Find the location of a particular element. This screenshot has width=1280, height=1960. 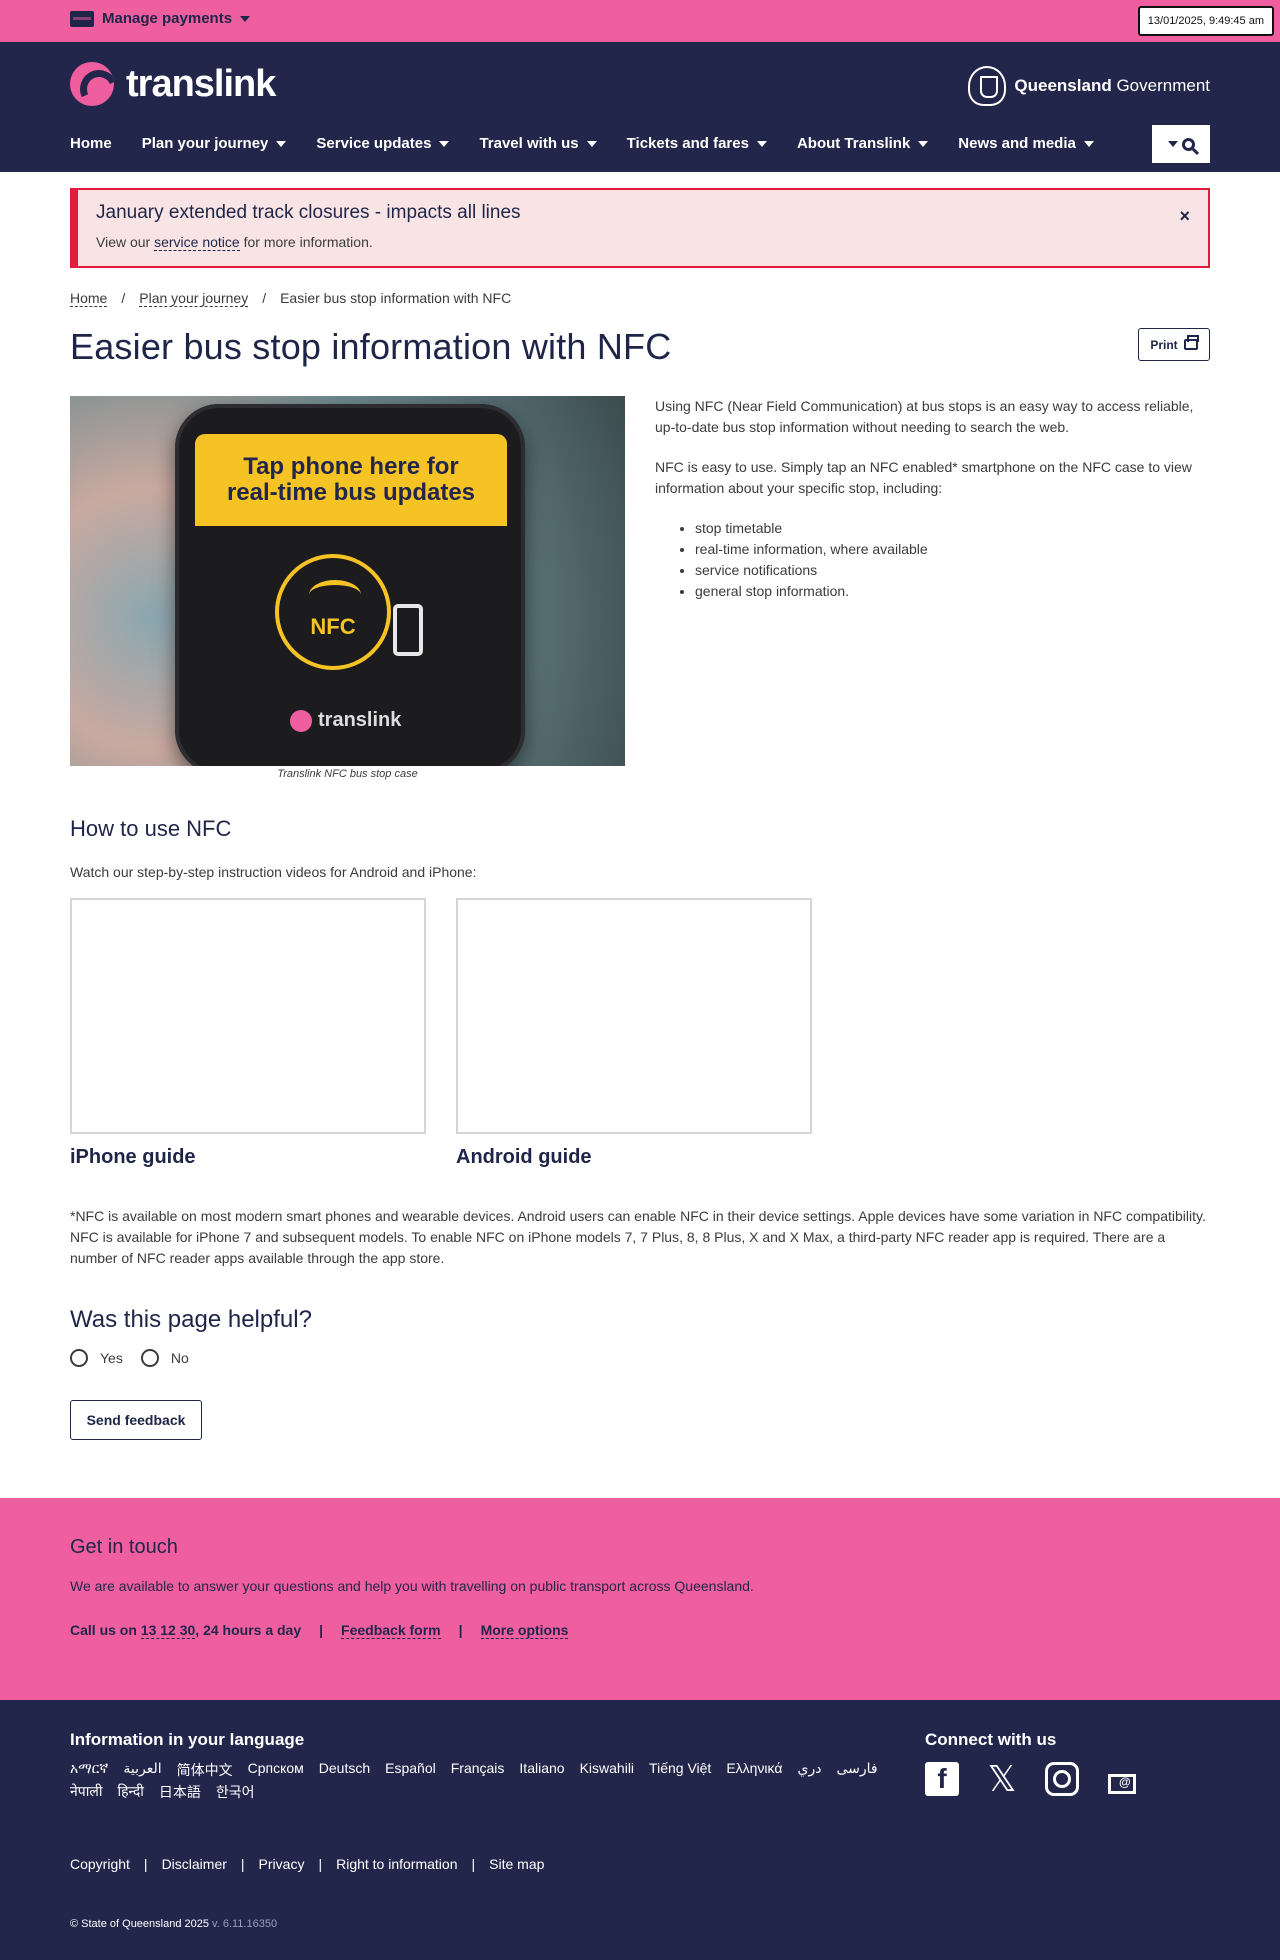

language-link: فارسی is located at coordinates (856, 1770).